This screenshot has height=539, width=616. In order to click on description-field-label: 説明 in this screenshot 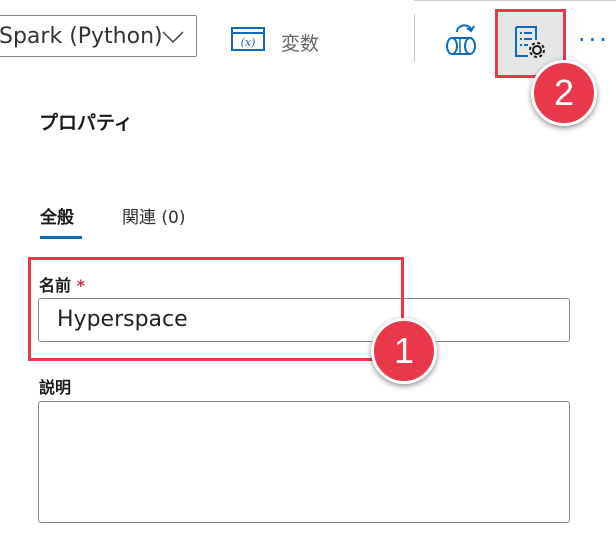, I will do `click(55, 387)`.